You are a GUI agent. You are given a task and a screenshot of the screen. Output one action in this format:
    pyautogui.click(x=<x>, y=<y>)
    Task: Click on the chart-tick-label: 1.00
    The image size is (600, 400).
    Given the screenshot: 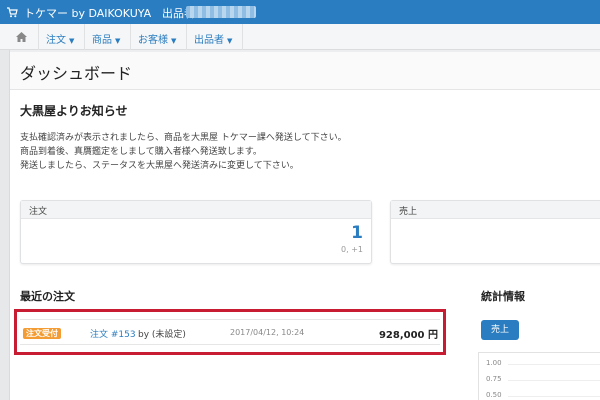 What is the action you would take?
    pyautogui.click(x=494, y=363)
    